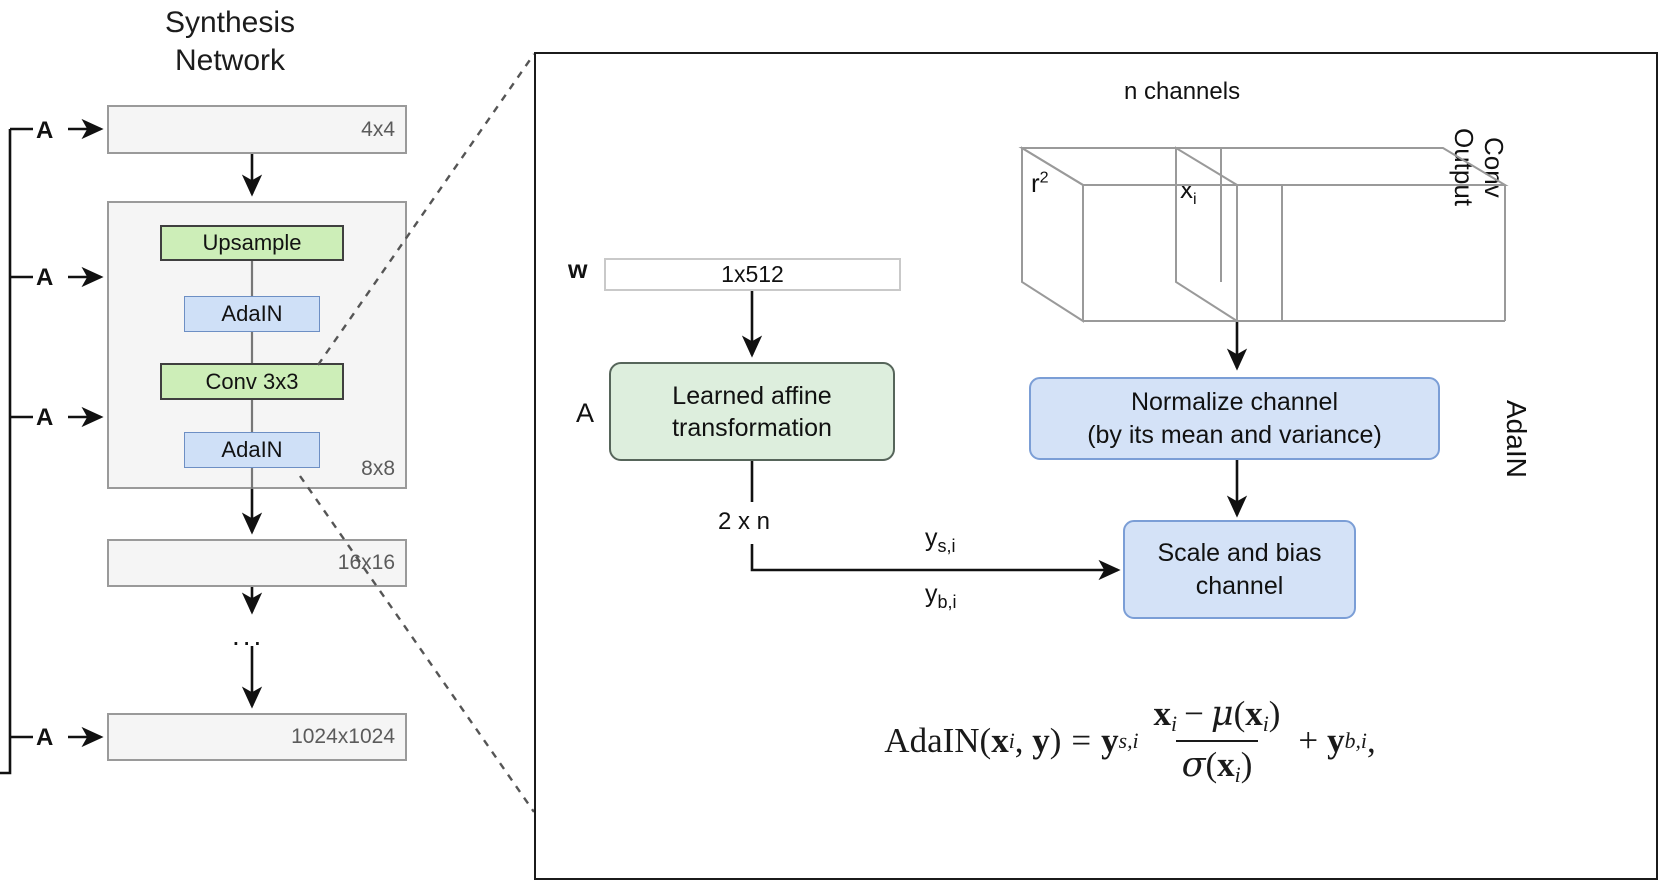  What do you see at coordinates (1254, 714) in the screenshot?
I see `eq-mu-arg: x` at bounding box center [1254, 714].